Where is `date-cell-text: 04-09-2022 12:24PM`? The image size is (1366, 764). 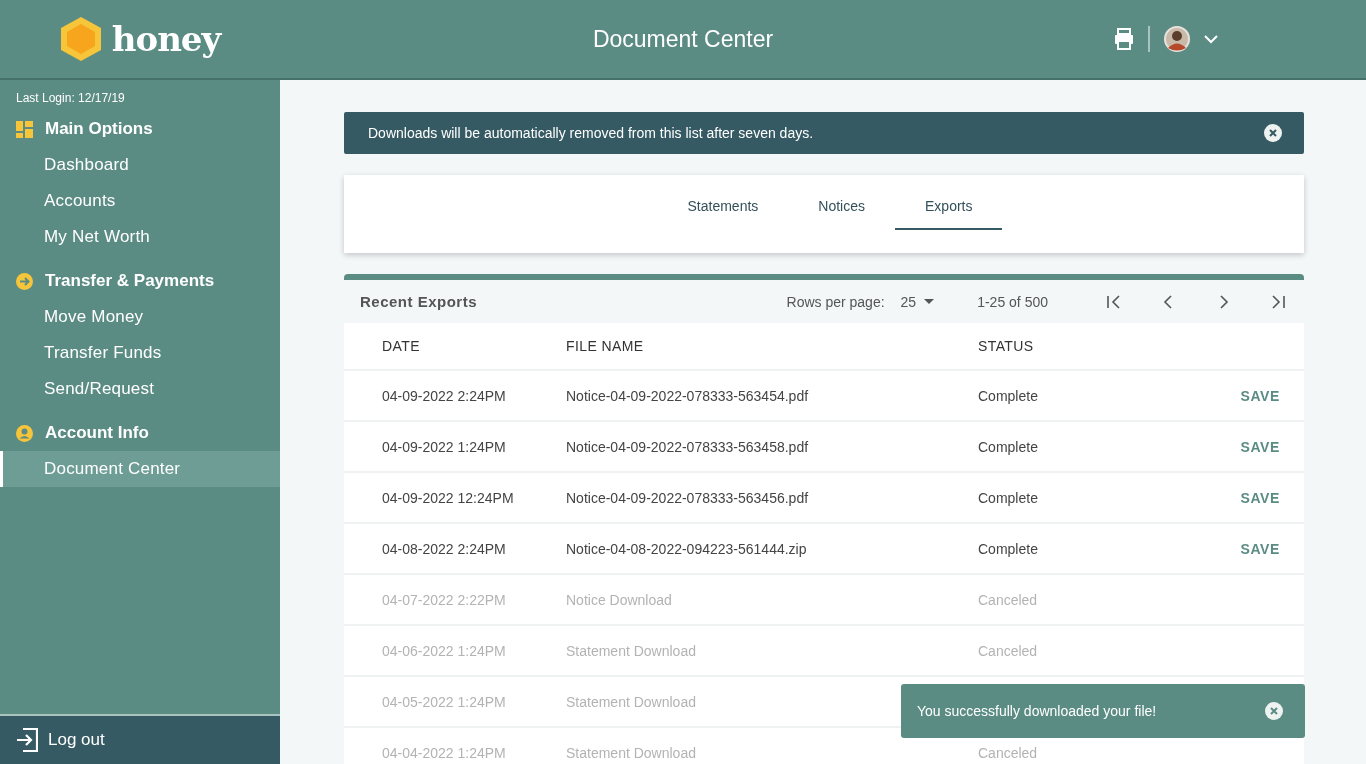 date-cell-text: 04-09-2022 12:24PM is located at coordinates (448, 497).